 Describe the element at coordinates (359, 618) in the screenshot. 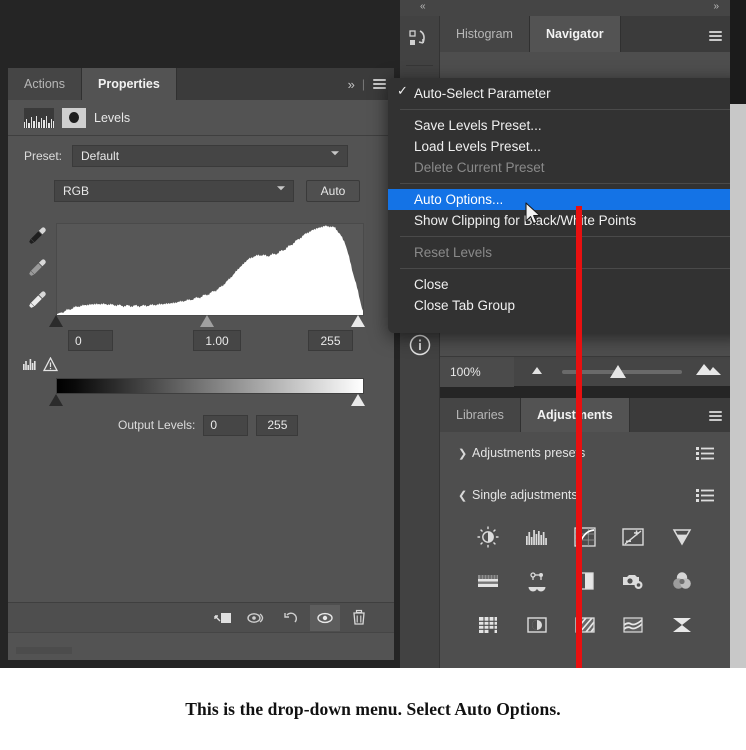

I see `delete-trash-icon` at that location.